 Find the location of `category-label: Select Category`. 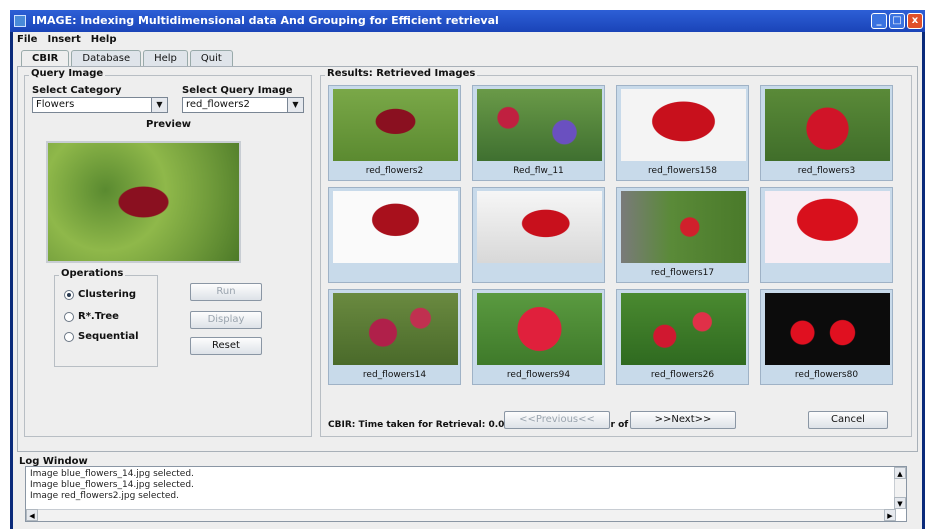

category-label: Select Category is located at coordinates (77, 90).